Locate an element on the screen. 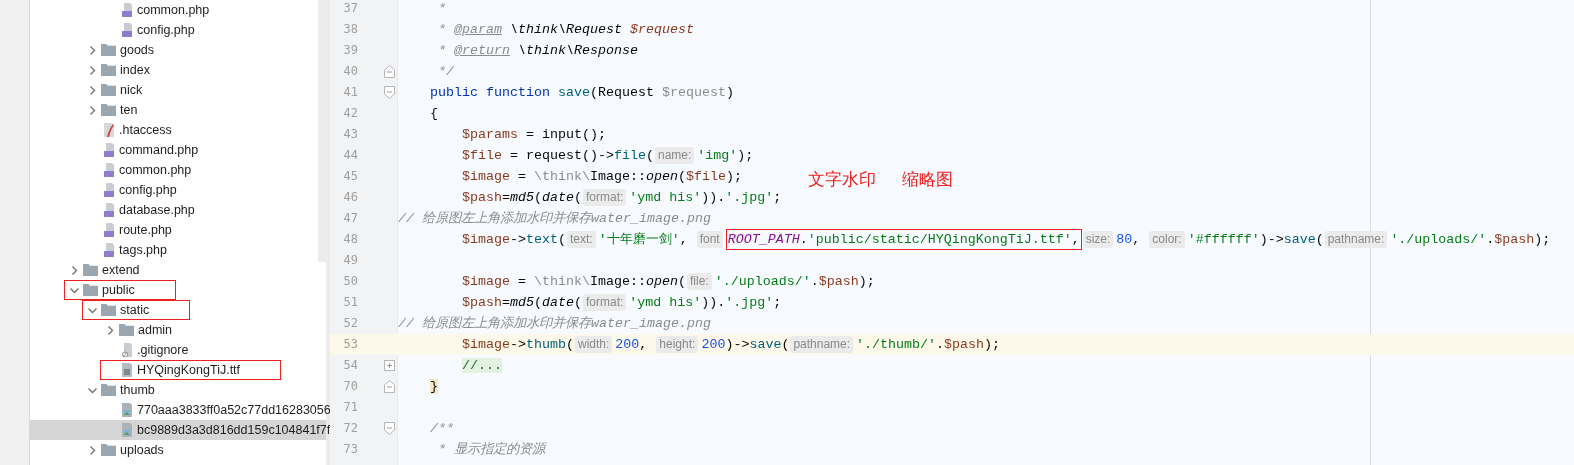  code-text: '十年磨一剑', is located at coordinates (643, 240).